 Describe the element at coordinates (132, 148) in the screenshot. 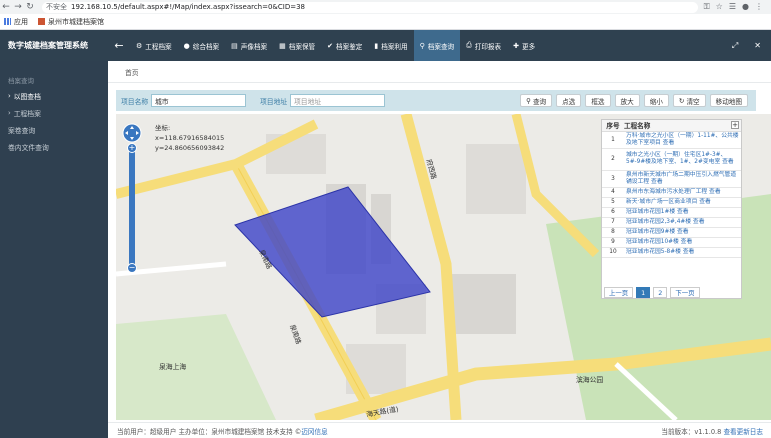

I see `zoom-in-icon: +` at that location.